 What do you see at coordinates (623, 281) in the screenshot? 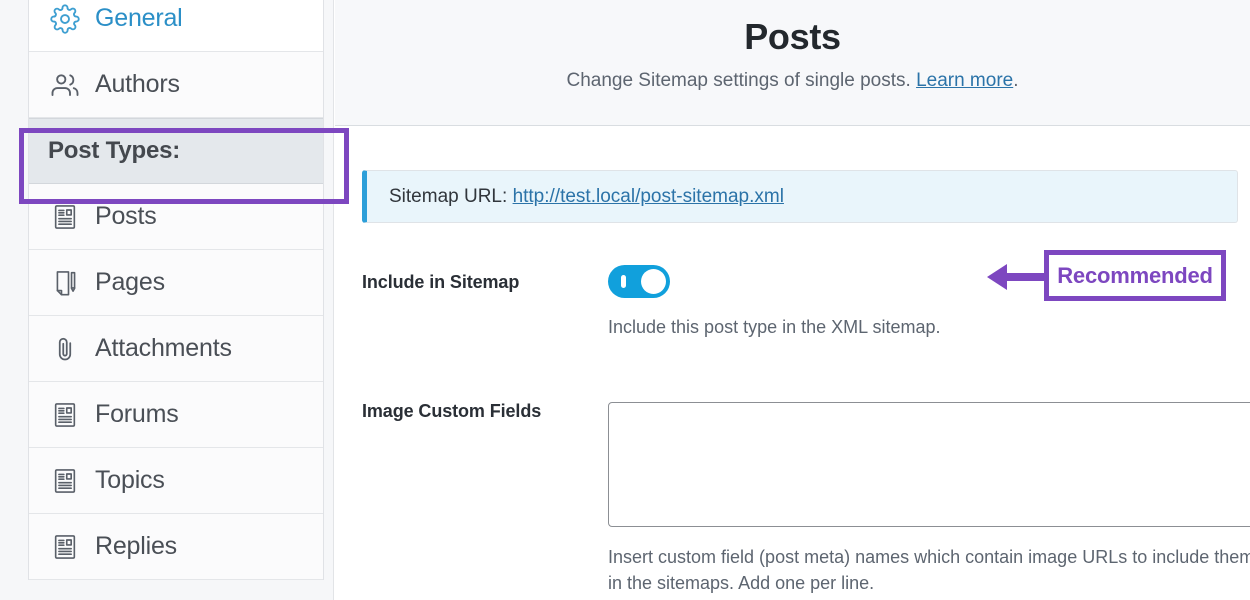
I see `toggle-on-bar-icon` at bounding box center [623, 281].